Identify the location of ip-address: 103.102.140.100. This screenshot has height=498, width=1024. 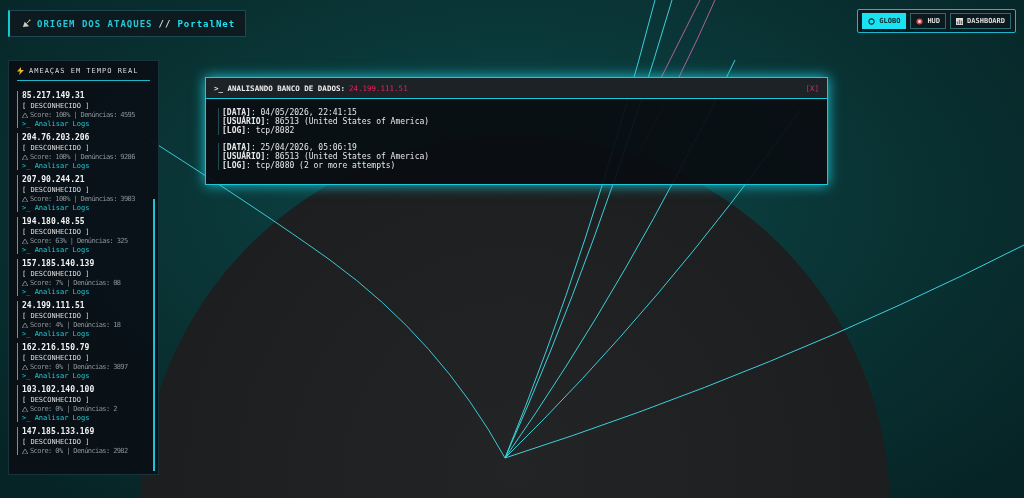
(59, 390).